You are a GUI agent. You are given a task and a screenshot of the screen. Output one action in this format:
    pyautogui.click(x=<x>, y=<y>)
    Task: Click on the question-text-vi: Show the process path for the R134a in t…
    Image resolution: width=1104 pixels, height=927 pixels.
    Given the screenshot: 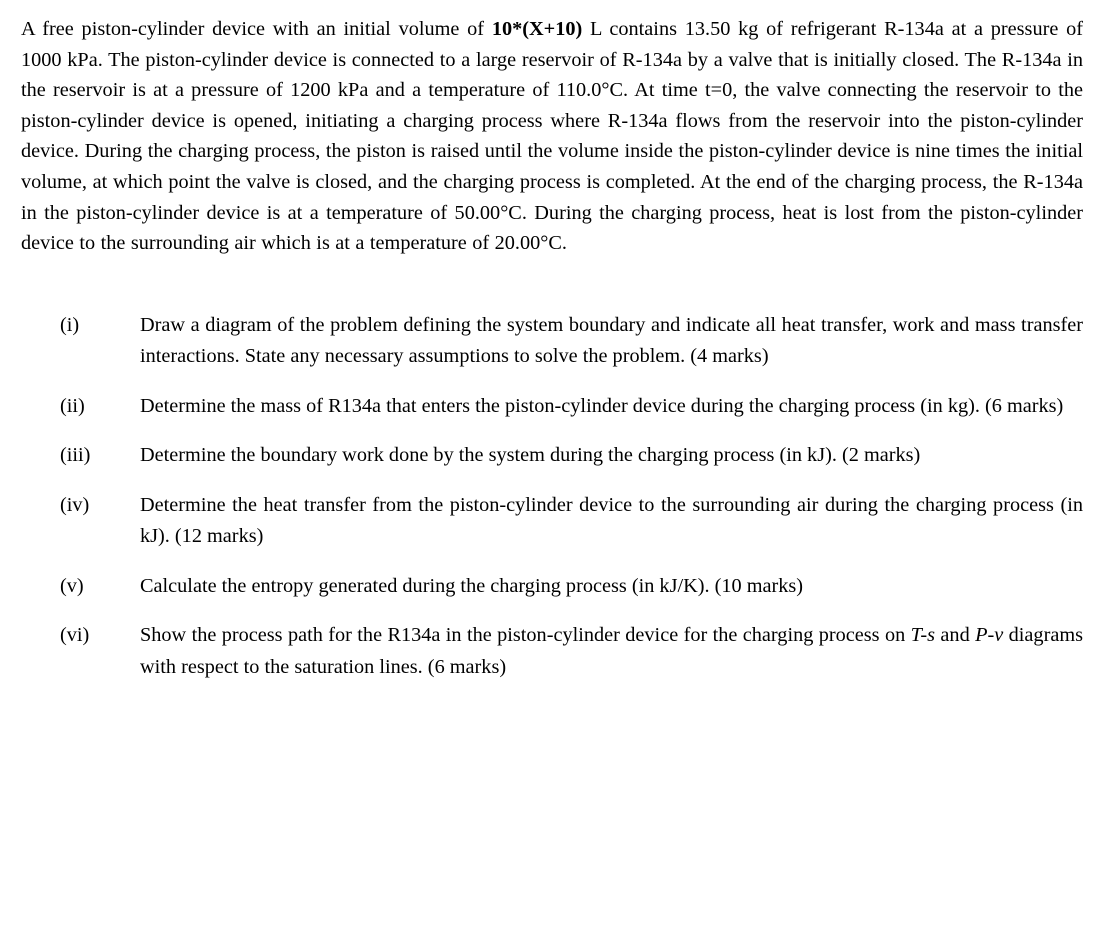 What is the action you would take?
    pyautogui.click(x=611, y=651)
    